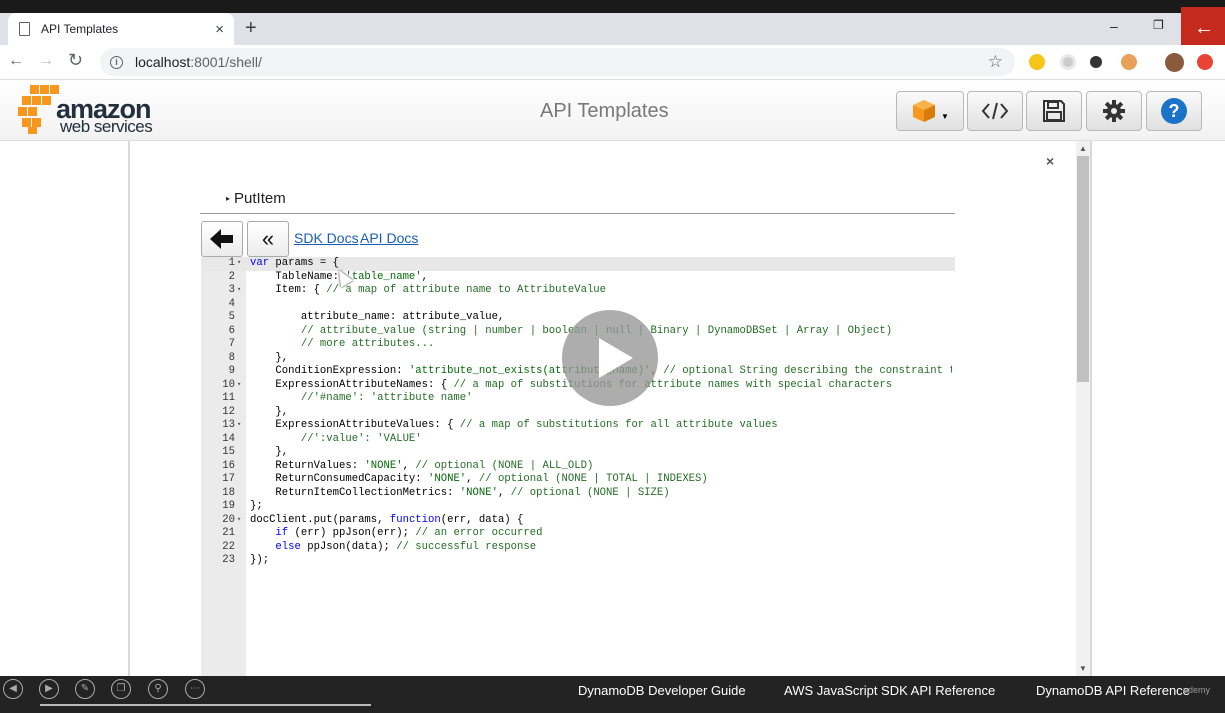 This screenshot has height=713, width=1225. Describe the element at coordinates (255, 452) in the screenshot. I see `code-line: 15 },` at that location.